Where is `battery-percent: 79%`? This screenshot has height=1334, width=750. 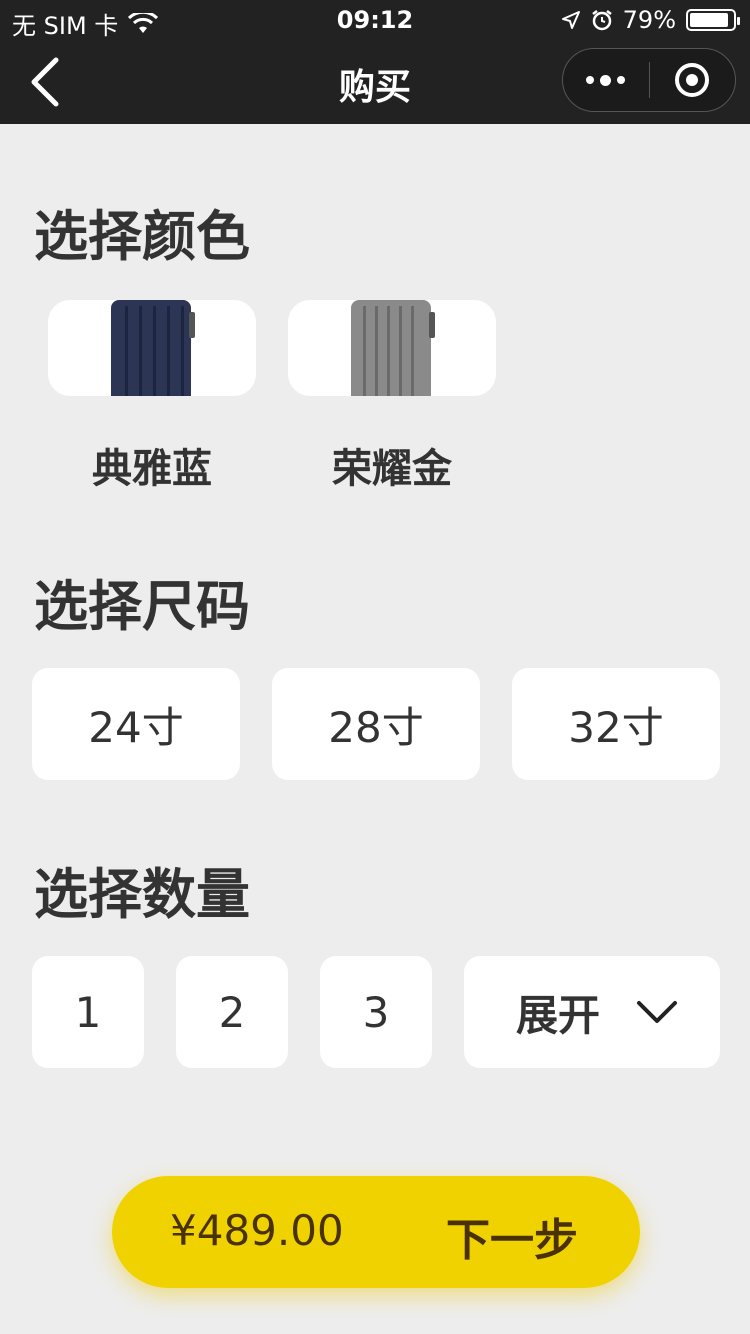
battery-percent: 79% is located at coordinates (649, 20).